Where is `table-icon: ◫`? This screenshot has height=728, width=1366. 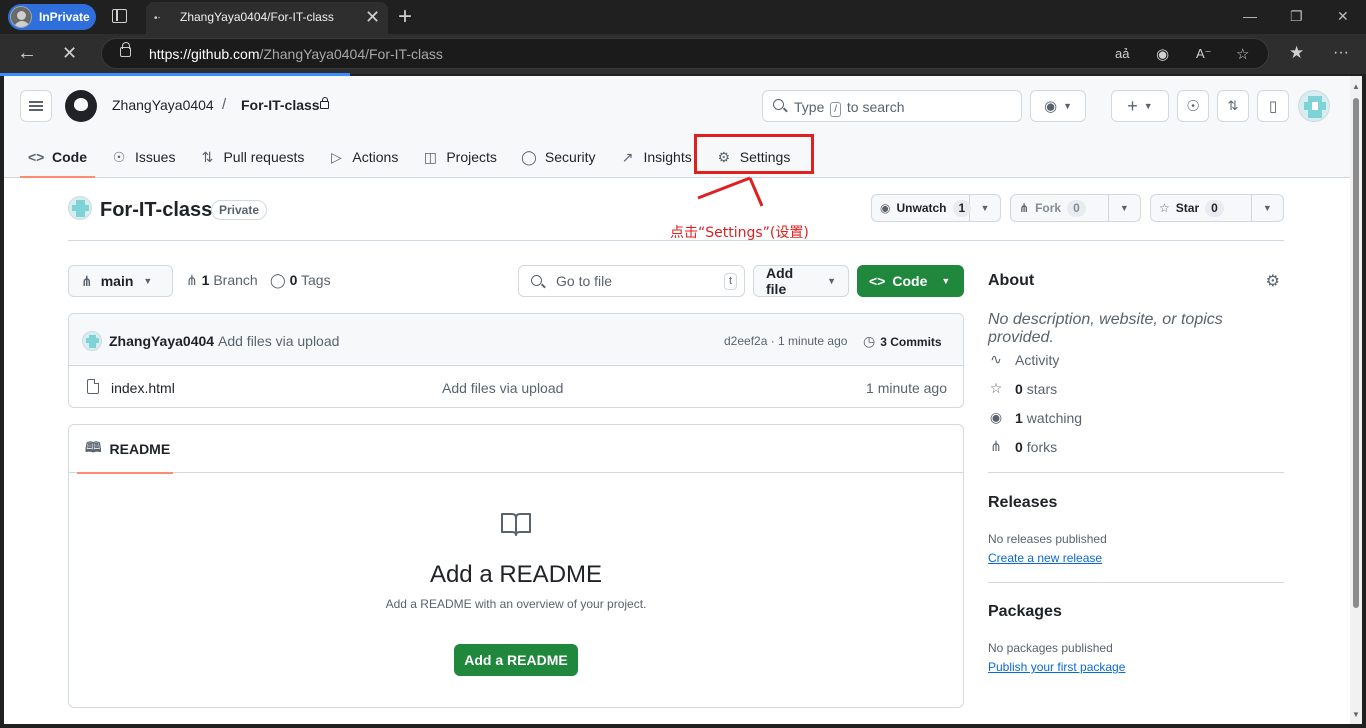 table-icon: ◫ is located at coordinates (430, 156).